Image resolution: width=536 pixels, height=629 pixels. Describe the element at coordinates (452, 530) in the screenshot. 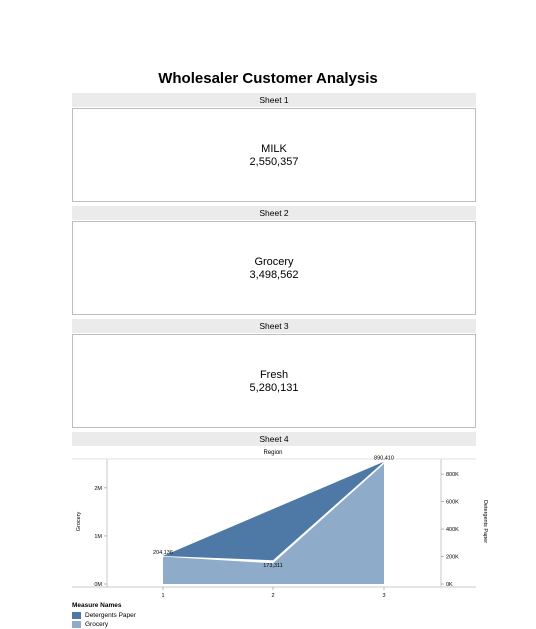

I see `y2-tick-label: 400K` at that location.